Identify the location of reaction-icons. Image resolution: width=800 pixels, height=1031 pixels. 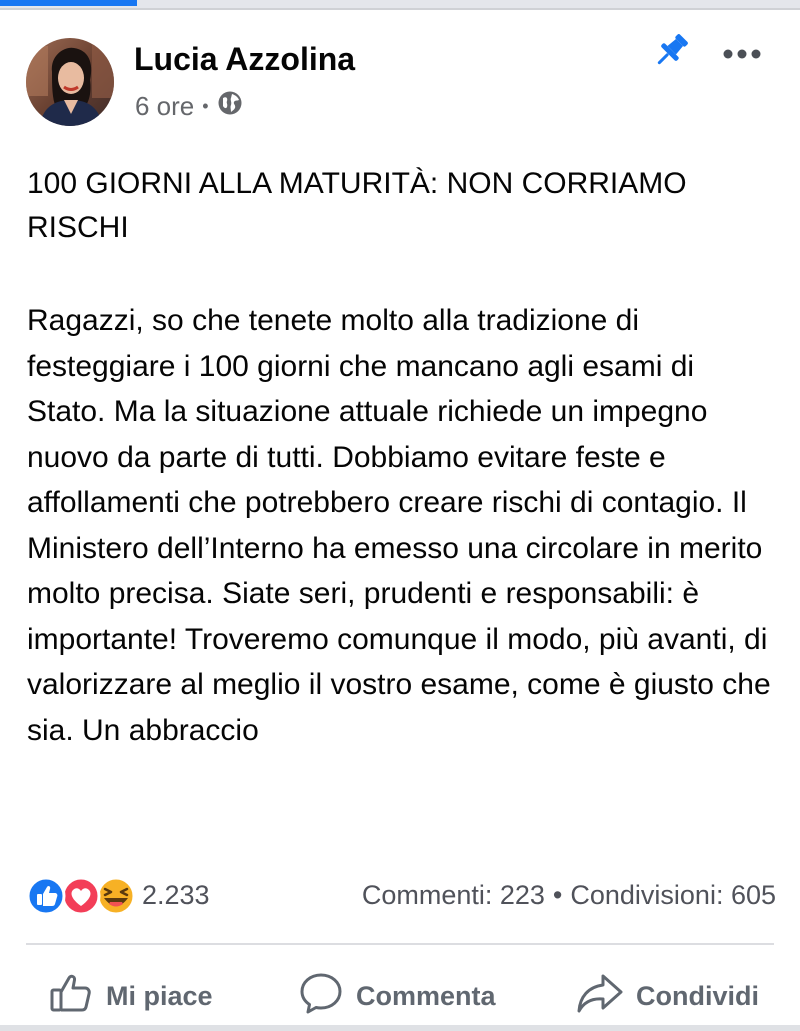
(82, 896).